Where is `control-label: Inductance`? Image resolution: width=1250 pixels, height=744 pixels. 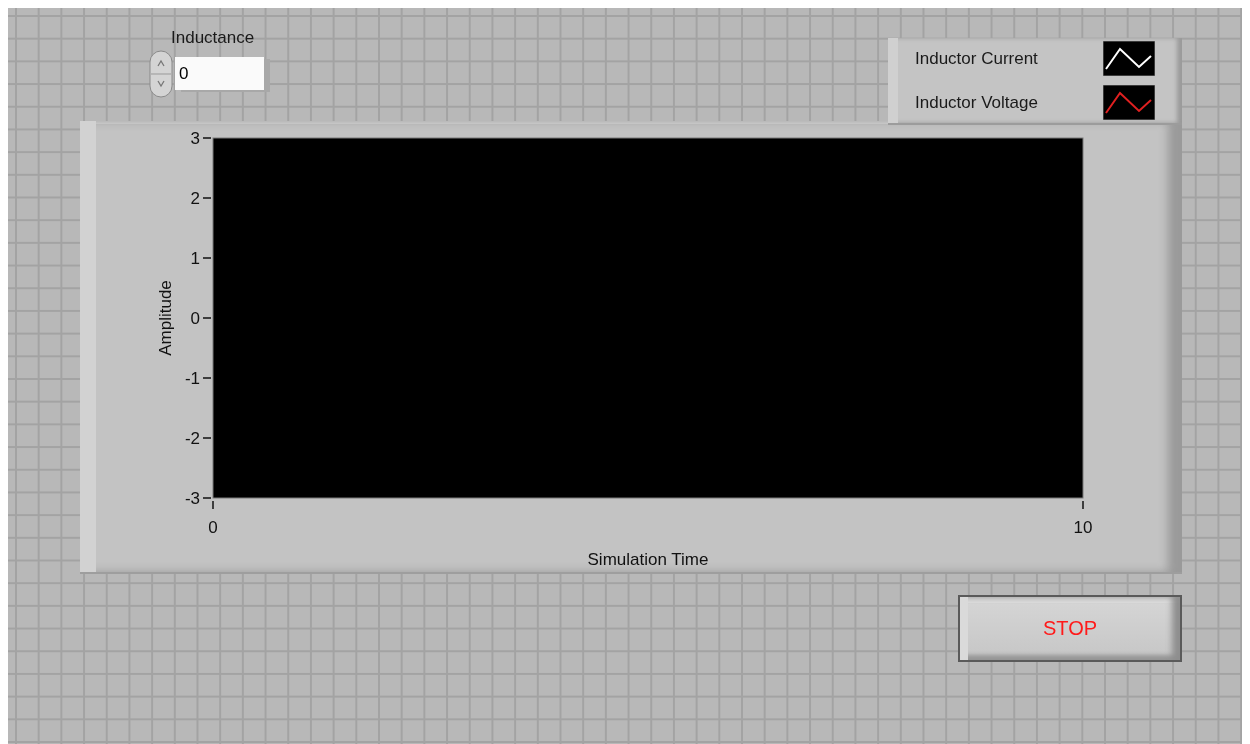
control-label: Inductance is located at coordinates (213, 38).